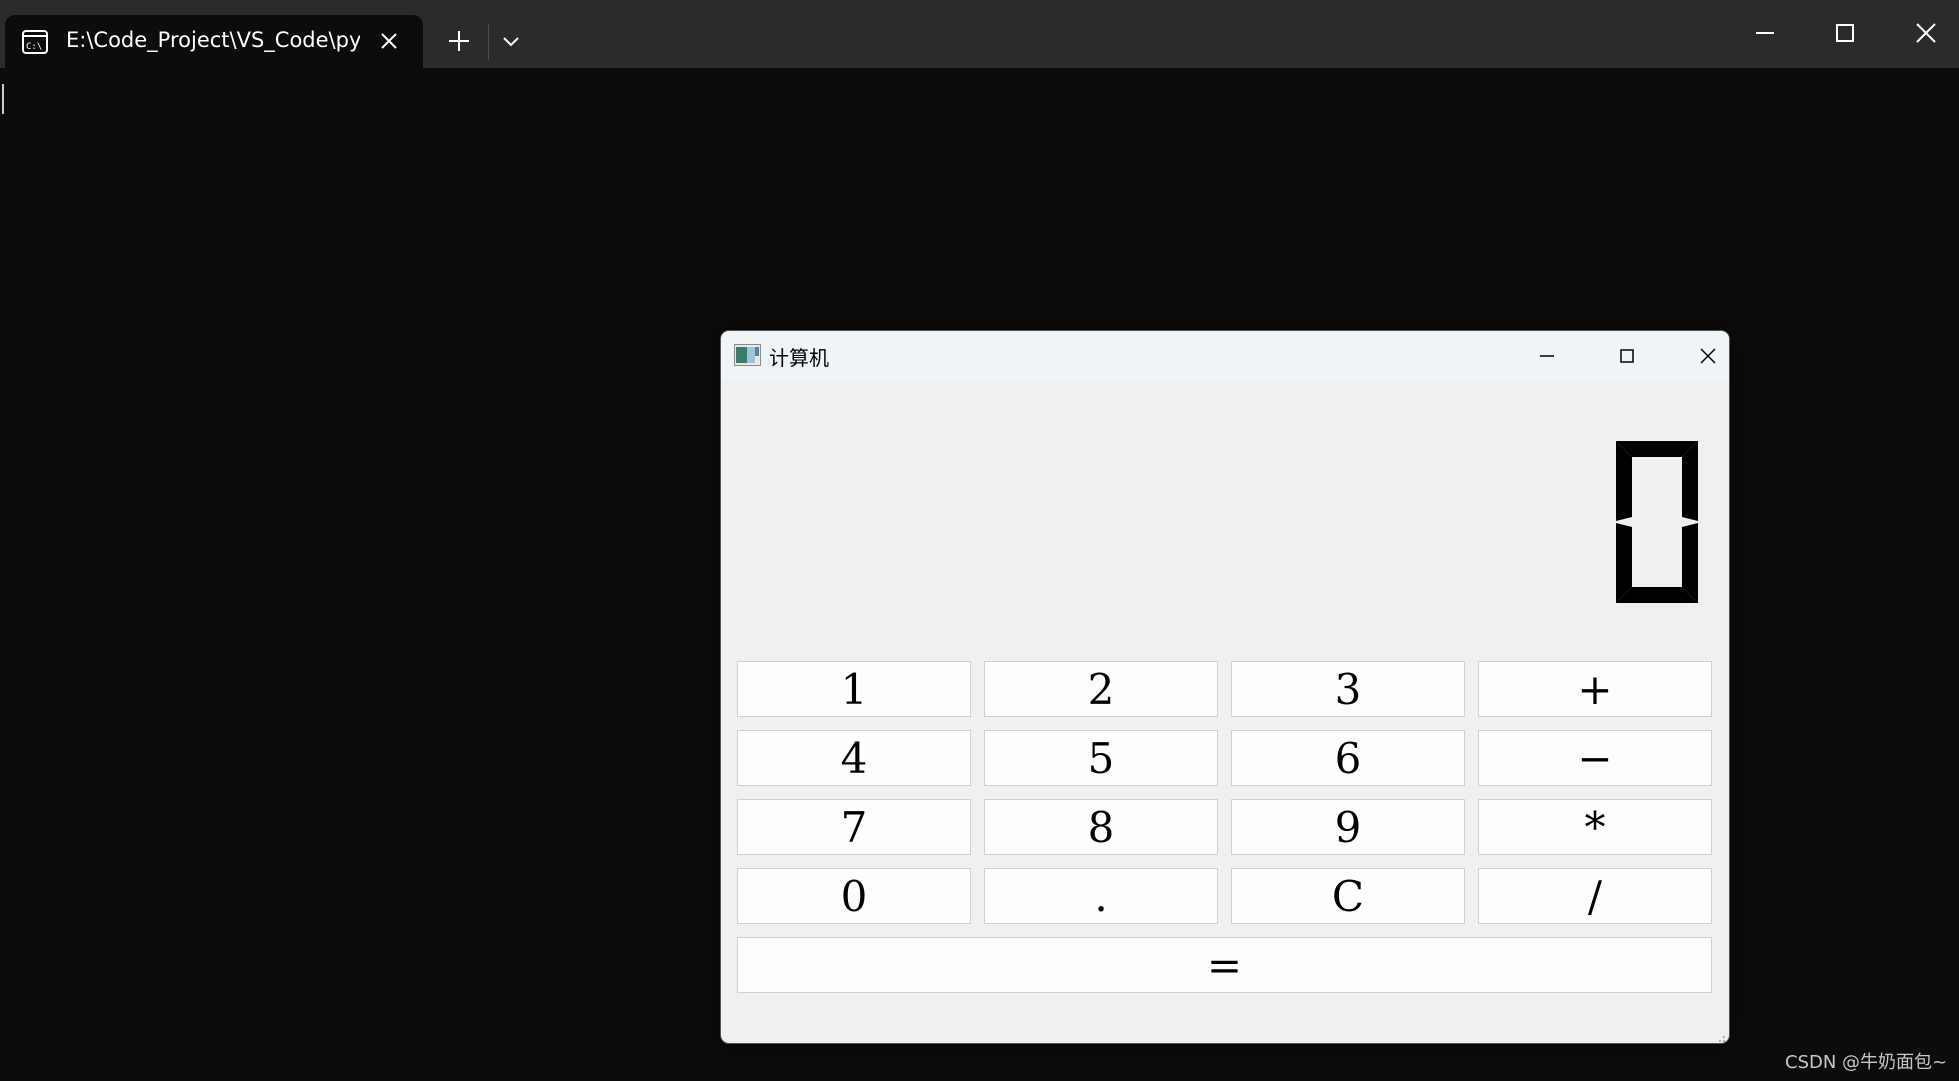  Describe the element at coordinates (854, 689) in the screenshot. I see `digit-1-button: 1` at that location.